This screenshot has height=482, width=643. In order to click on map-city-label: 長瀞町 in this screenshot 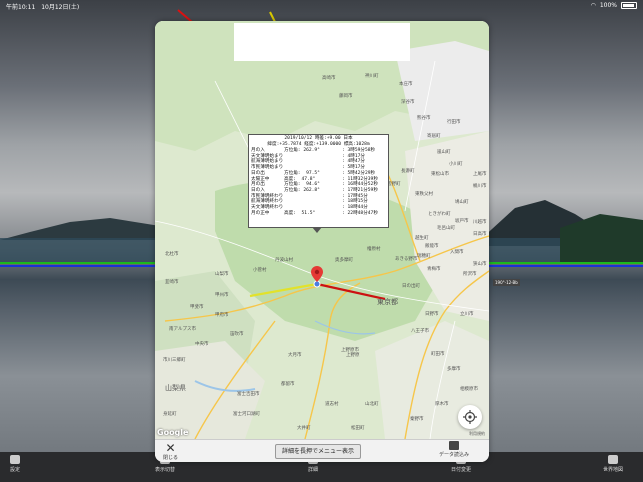, I will do `click(408, 171)`.